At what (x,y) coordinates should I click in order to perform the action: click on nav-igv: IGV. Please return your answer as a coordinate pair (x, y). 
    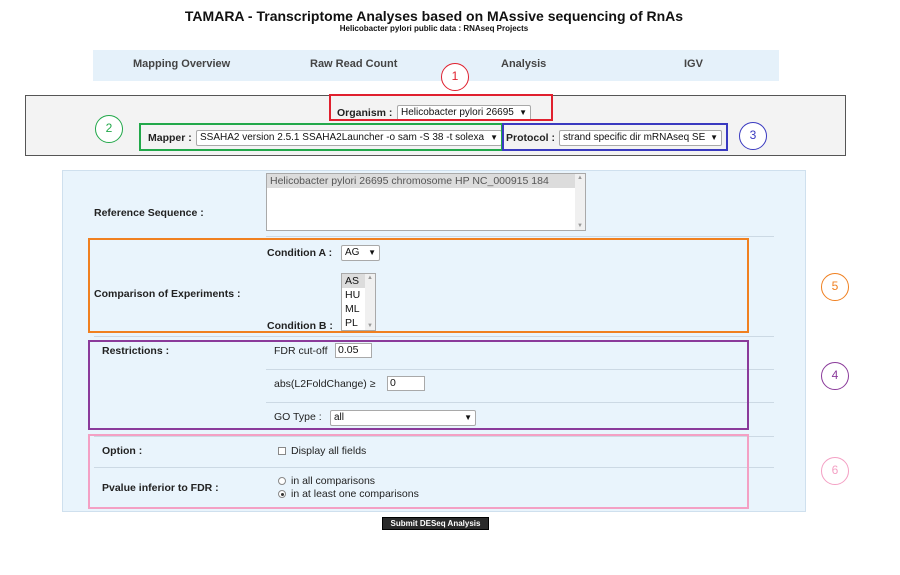
    Looking at the image, I should click on (693, 64).